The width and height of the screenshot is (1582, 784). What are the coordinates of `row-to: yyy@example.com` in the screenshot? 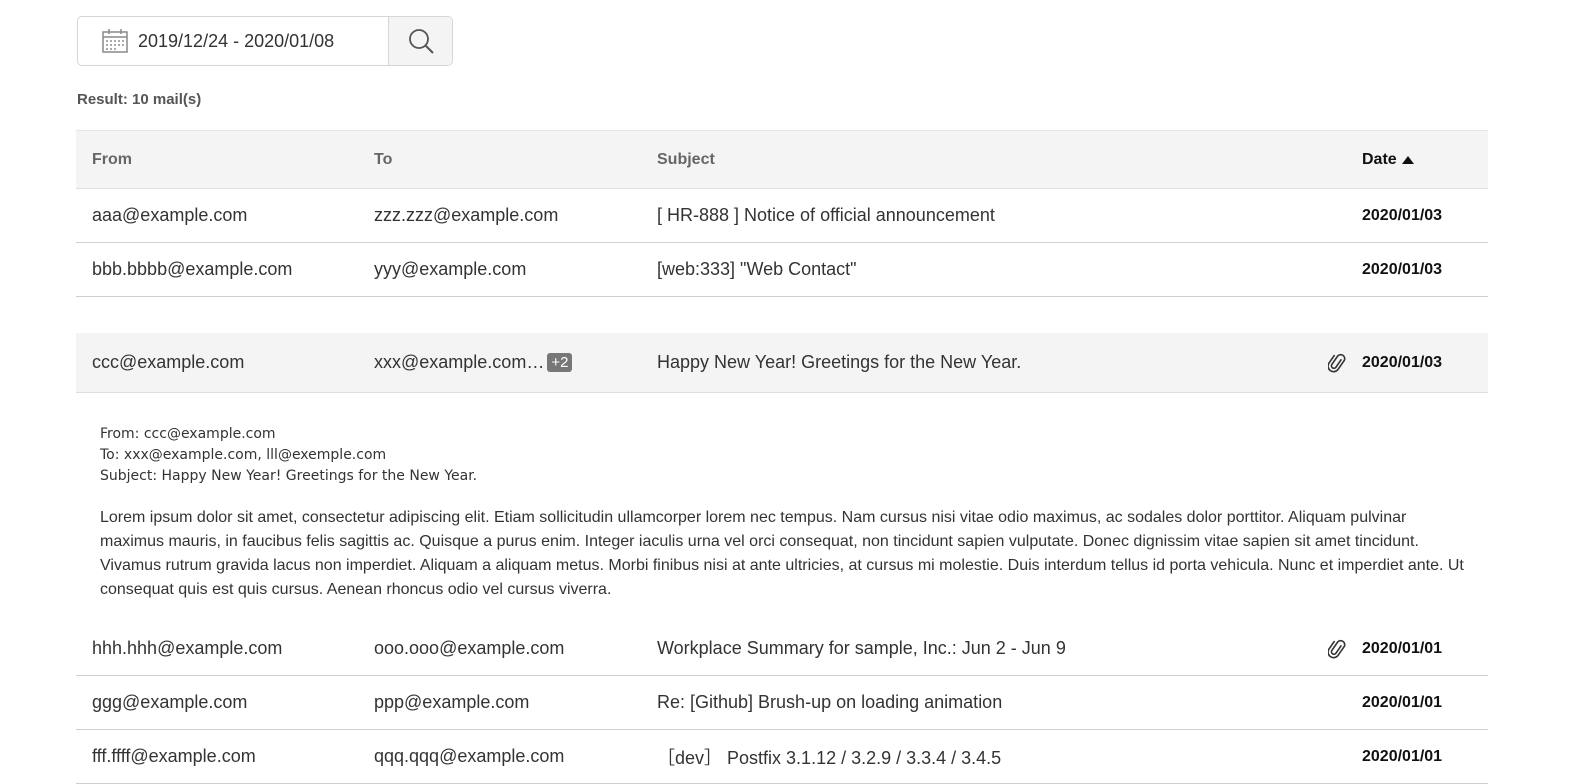 It's located at (450, 269).